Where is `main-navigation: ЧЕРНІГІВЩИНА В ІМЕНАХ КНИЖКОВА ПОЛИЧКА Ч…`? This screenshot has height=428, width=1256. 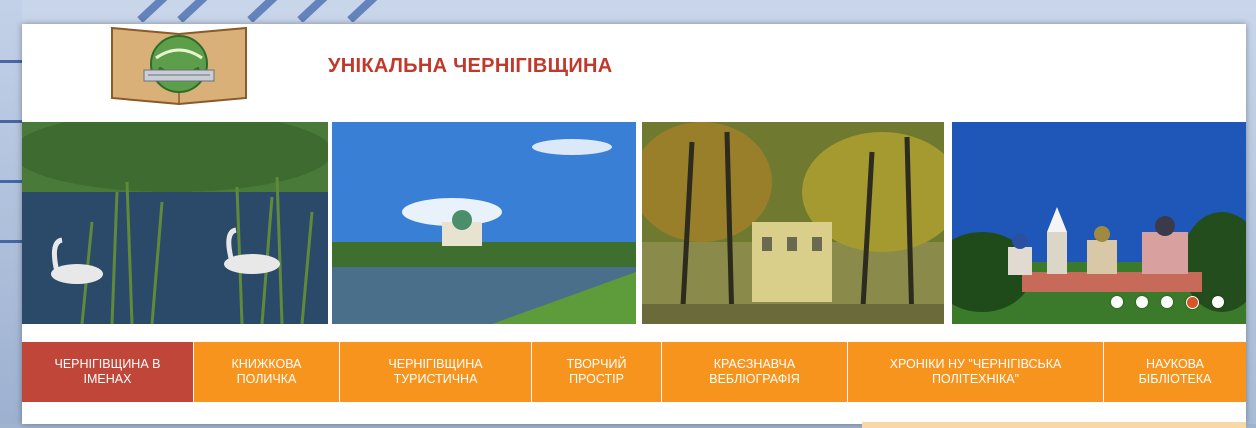 main-navigation: ЧЕРНІГІВЩИНА В ІМЕНАХ КНИЖКОВА ПОЛИЧКА Ч… is located at coordinates (634, 372).